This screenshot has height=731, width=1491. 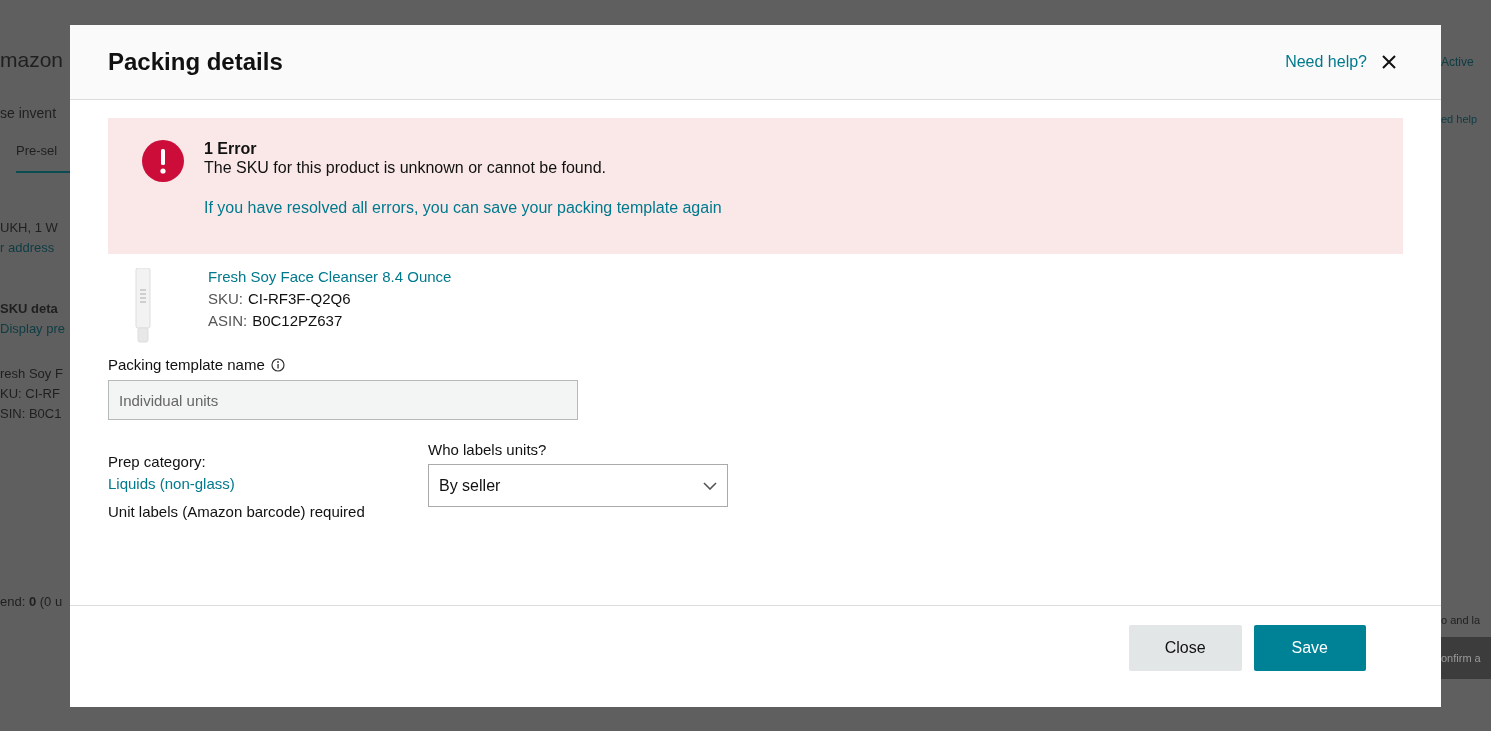 What do you see at coordinates (405, 168) in the screenshot?
I see `error-message: The SKU for this product is unknown or cannot be found.` at bounding box center [405, 168].